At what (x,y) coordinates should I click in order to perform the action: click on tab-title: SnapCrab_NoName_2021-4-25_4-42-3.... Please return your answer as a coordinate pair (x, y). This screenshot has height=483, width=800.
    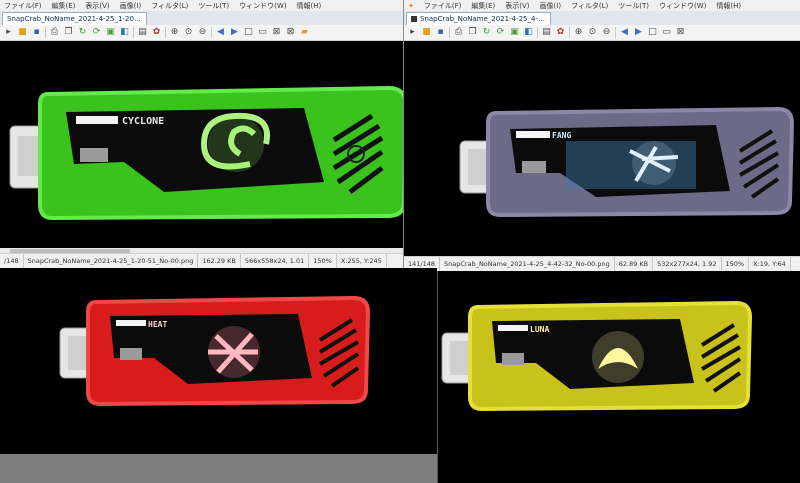
    Looking at the image, I should click on (485, 19).